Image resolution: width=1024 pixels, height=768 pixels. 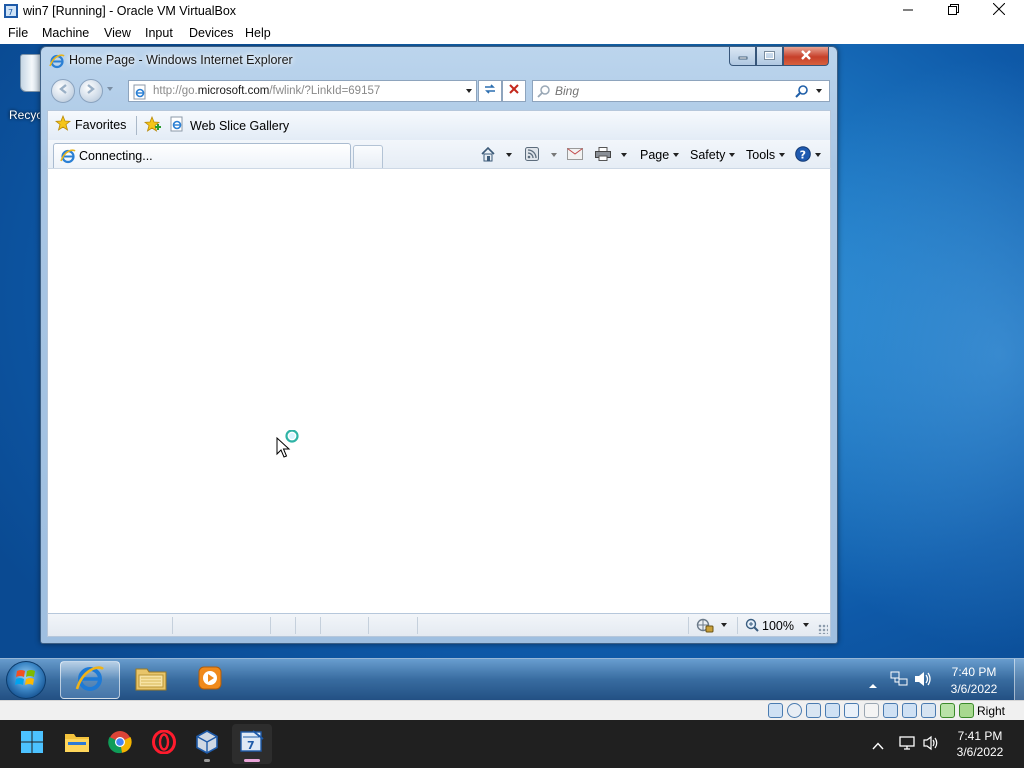 I want to click on ie-page-icon, so click(x=177, y=126).